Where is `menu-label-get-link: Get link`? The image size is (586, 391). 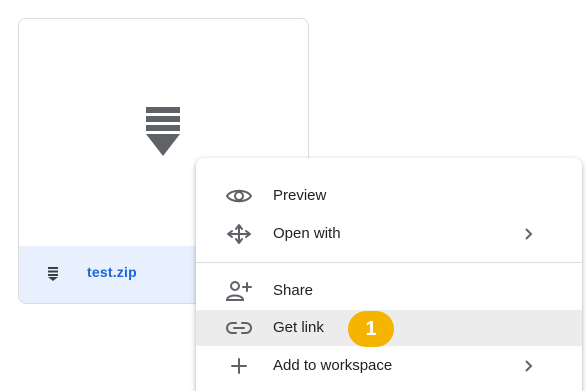
menu-label-get-link: Get link is located at coordinates (298, 327).